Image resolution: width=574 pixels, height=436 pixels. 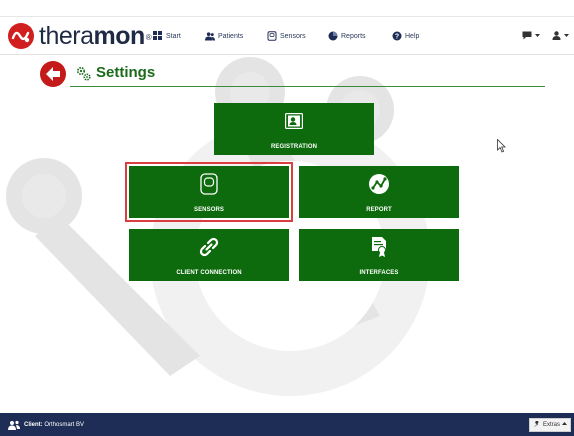 What do you see at coordinates (379, 247) in the screenshot?
I see `certificate-icon` at bounding box center [379, 247].